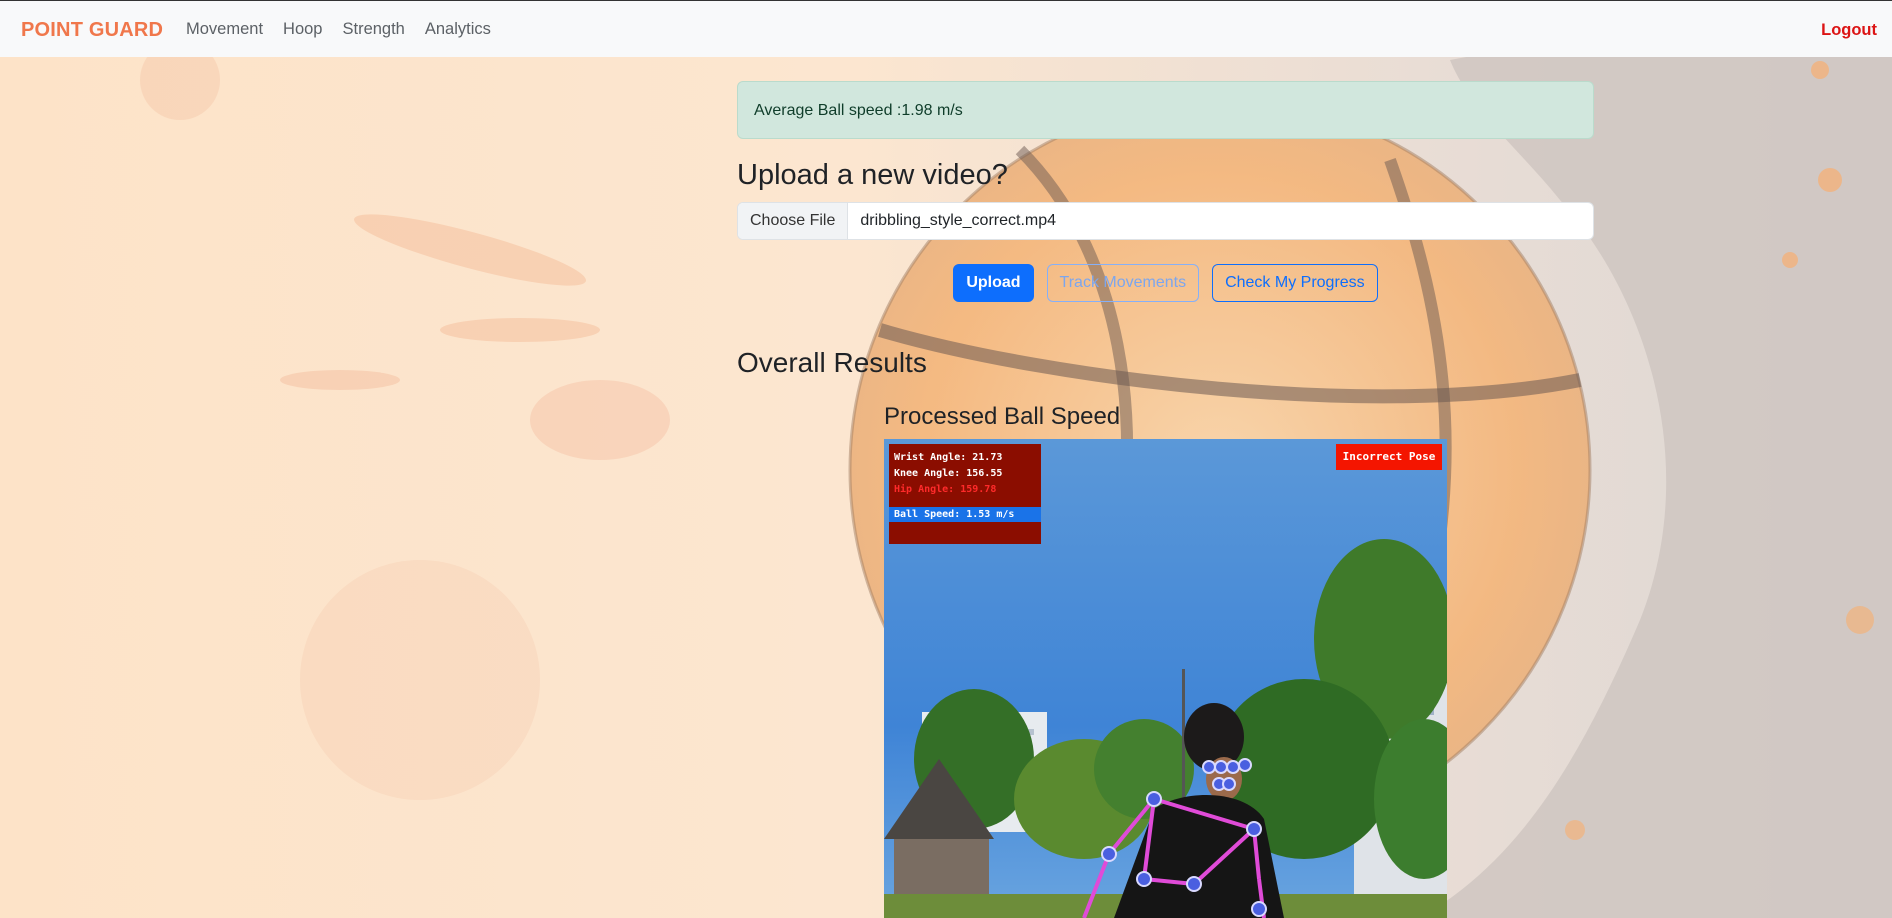  I want to click on choose-file-button: Choose File, so click(793, 221).